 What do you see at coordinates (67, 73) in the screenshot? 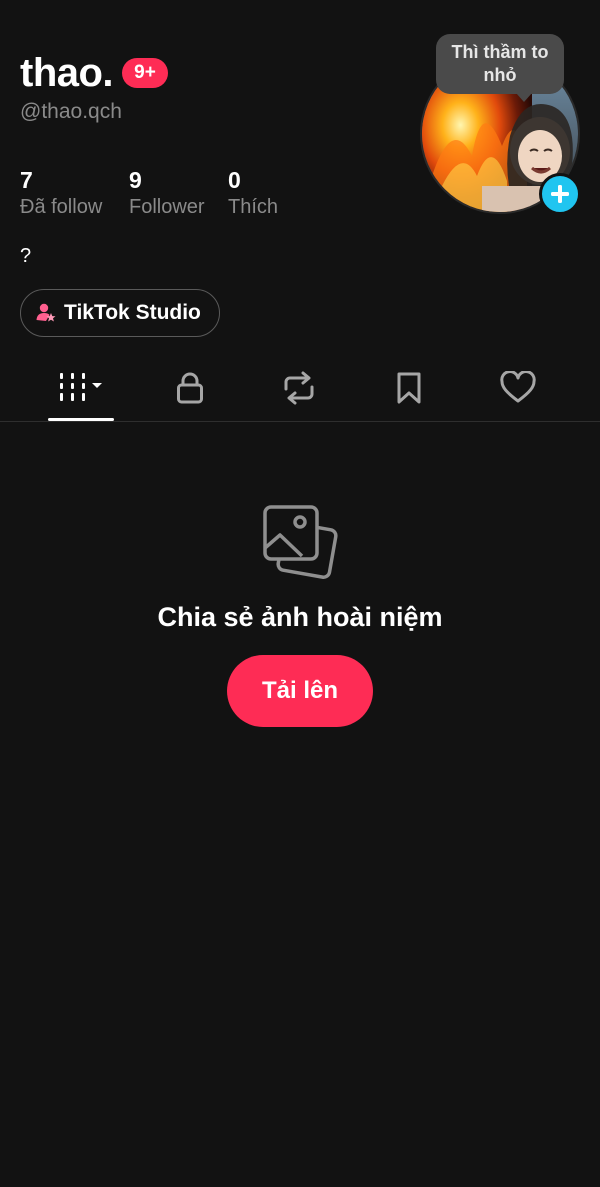
I see `display-name: thao.` at bounding box center [67, 73].